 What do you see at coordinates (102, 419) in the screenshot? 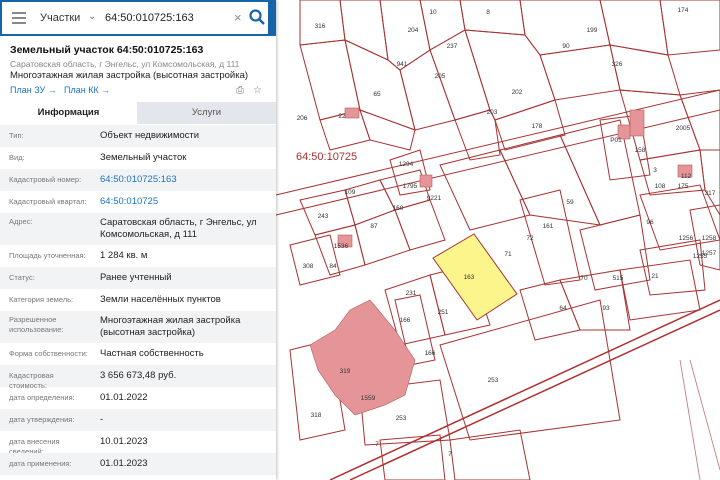
I see `info-row-value: -` at bounding box center [102, 419].